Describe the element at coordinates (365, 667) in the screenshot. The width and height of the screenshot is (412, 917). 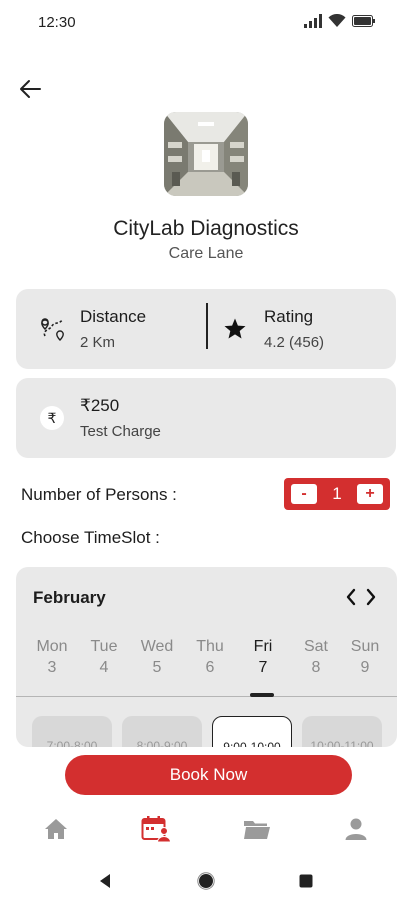
I see `day-number: 9` at that location.